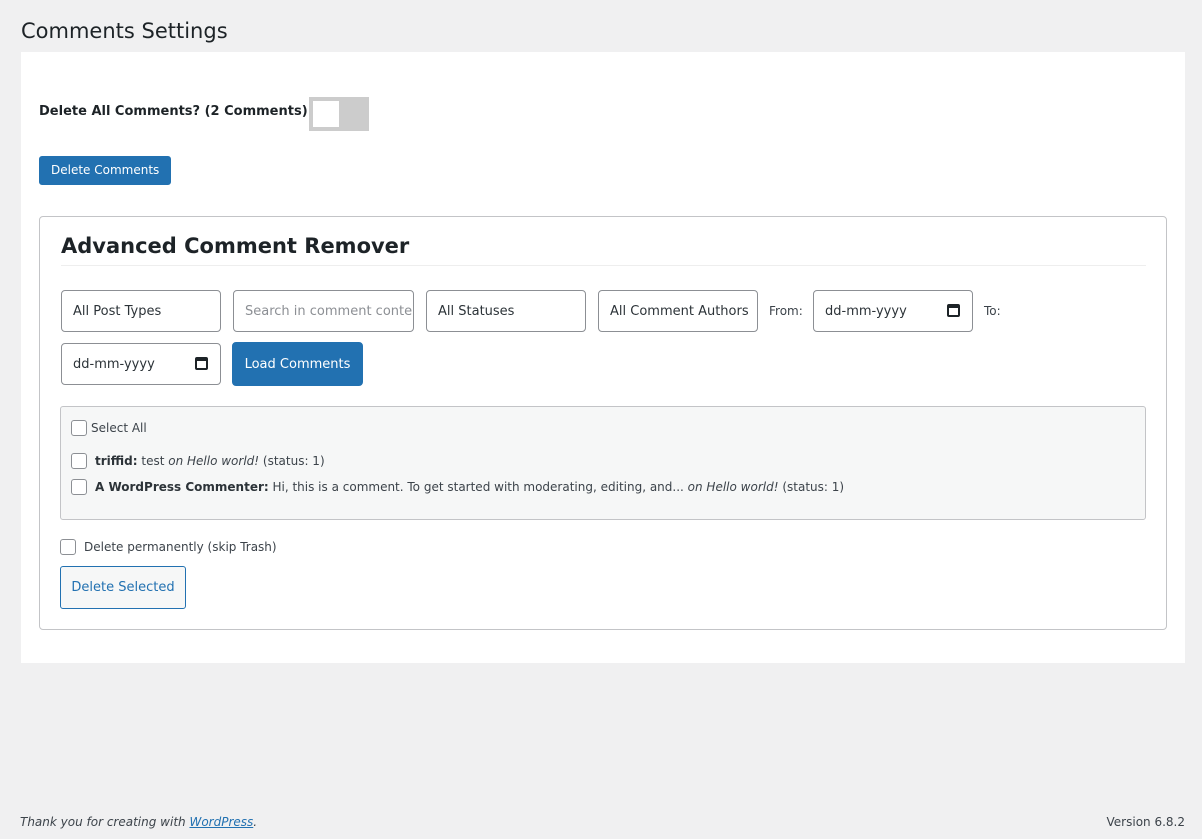 This screenshot has height=839, width=1202. I want to click on from-date-input: dd-mm-yyyy, so click(893, 311).